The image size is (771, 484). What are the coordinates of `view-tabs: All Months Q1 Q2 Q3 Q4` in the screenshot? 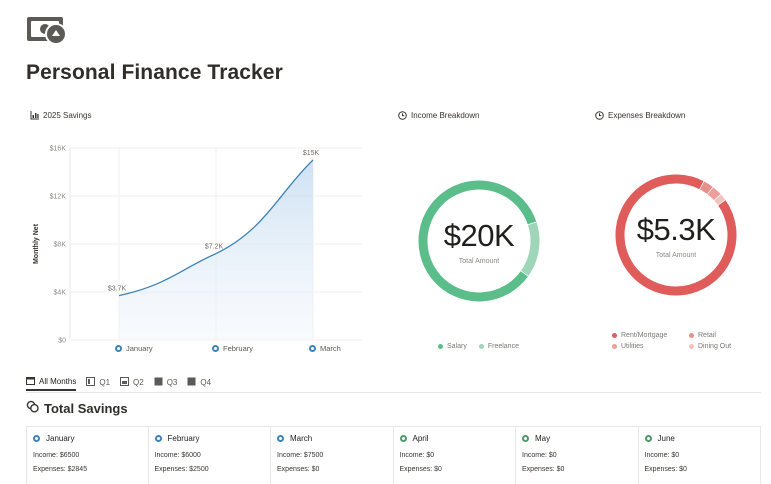 It's located at (123, 382).